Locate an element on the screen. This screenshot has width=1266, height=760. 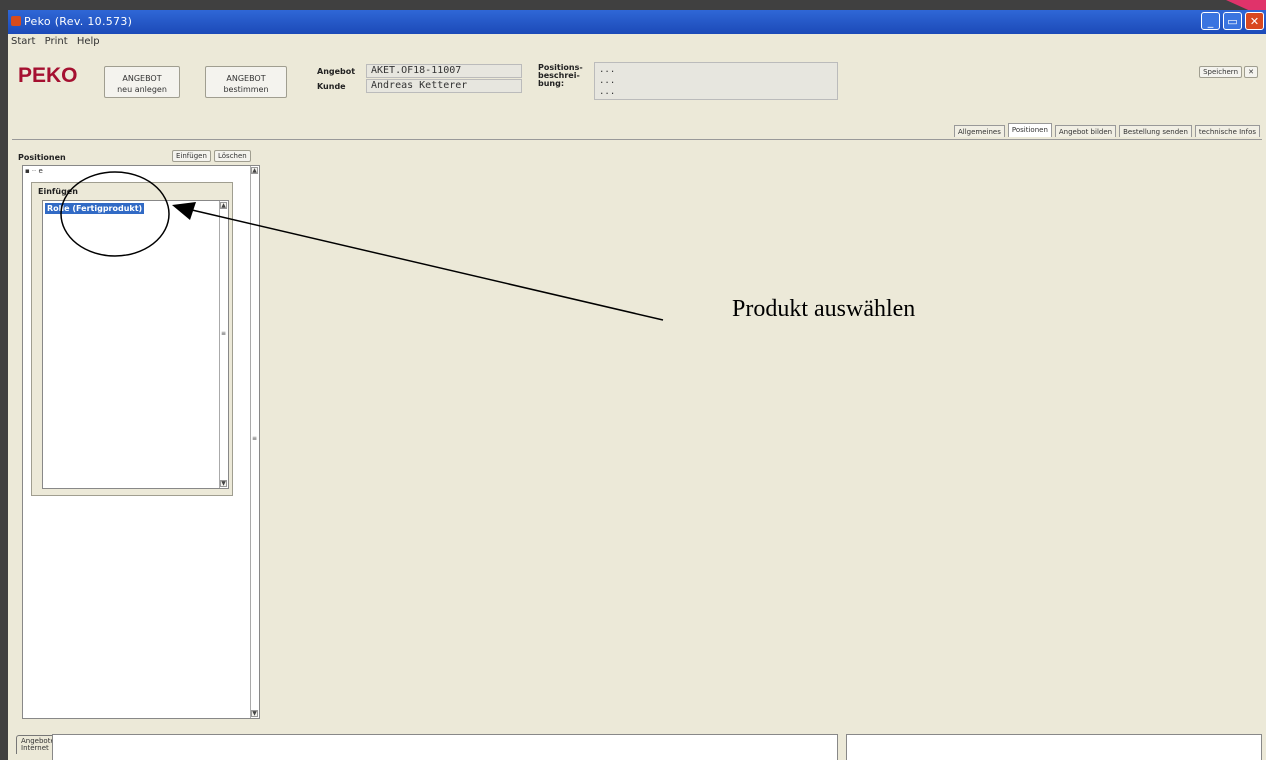
maximize-icon: ▭ is located at coordinates (1232, 21).